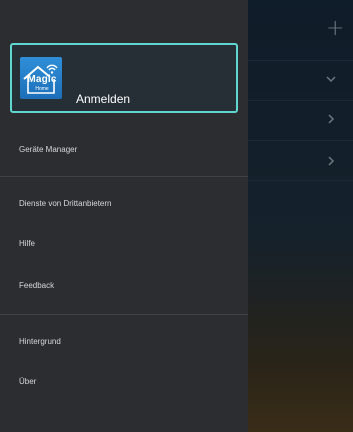 The image size is (353, 432). Describe the element at coordinates (65, 203) in the screenshot. I see `menu-item-label: Dienste von Drittanbietern` at that location.